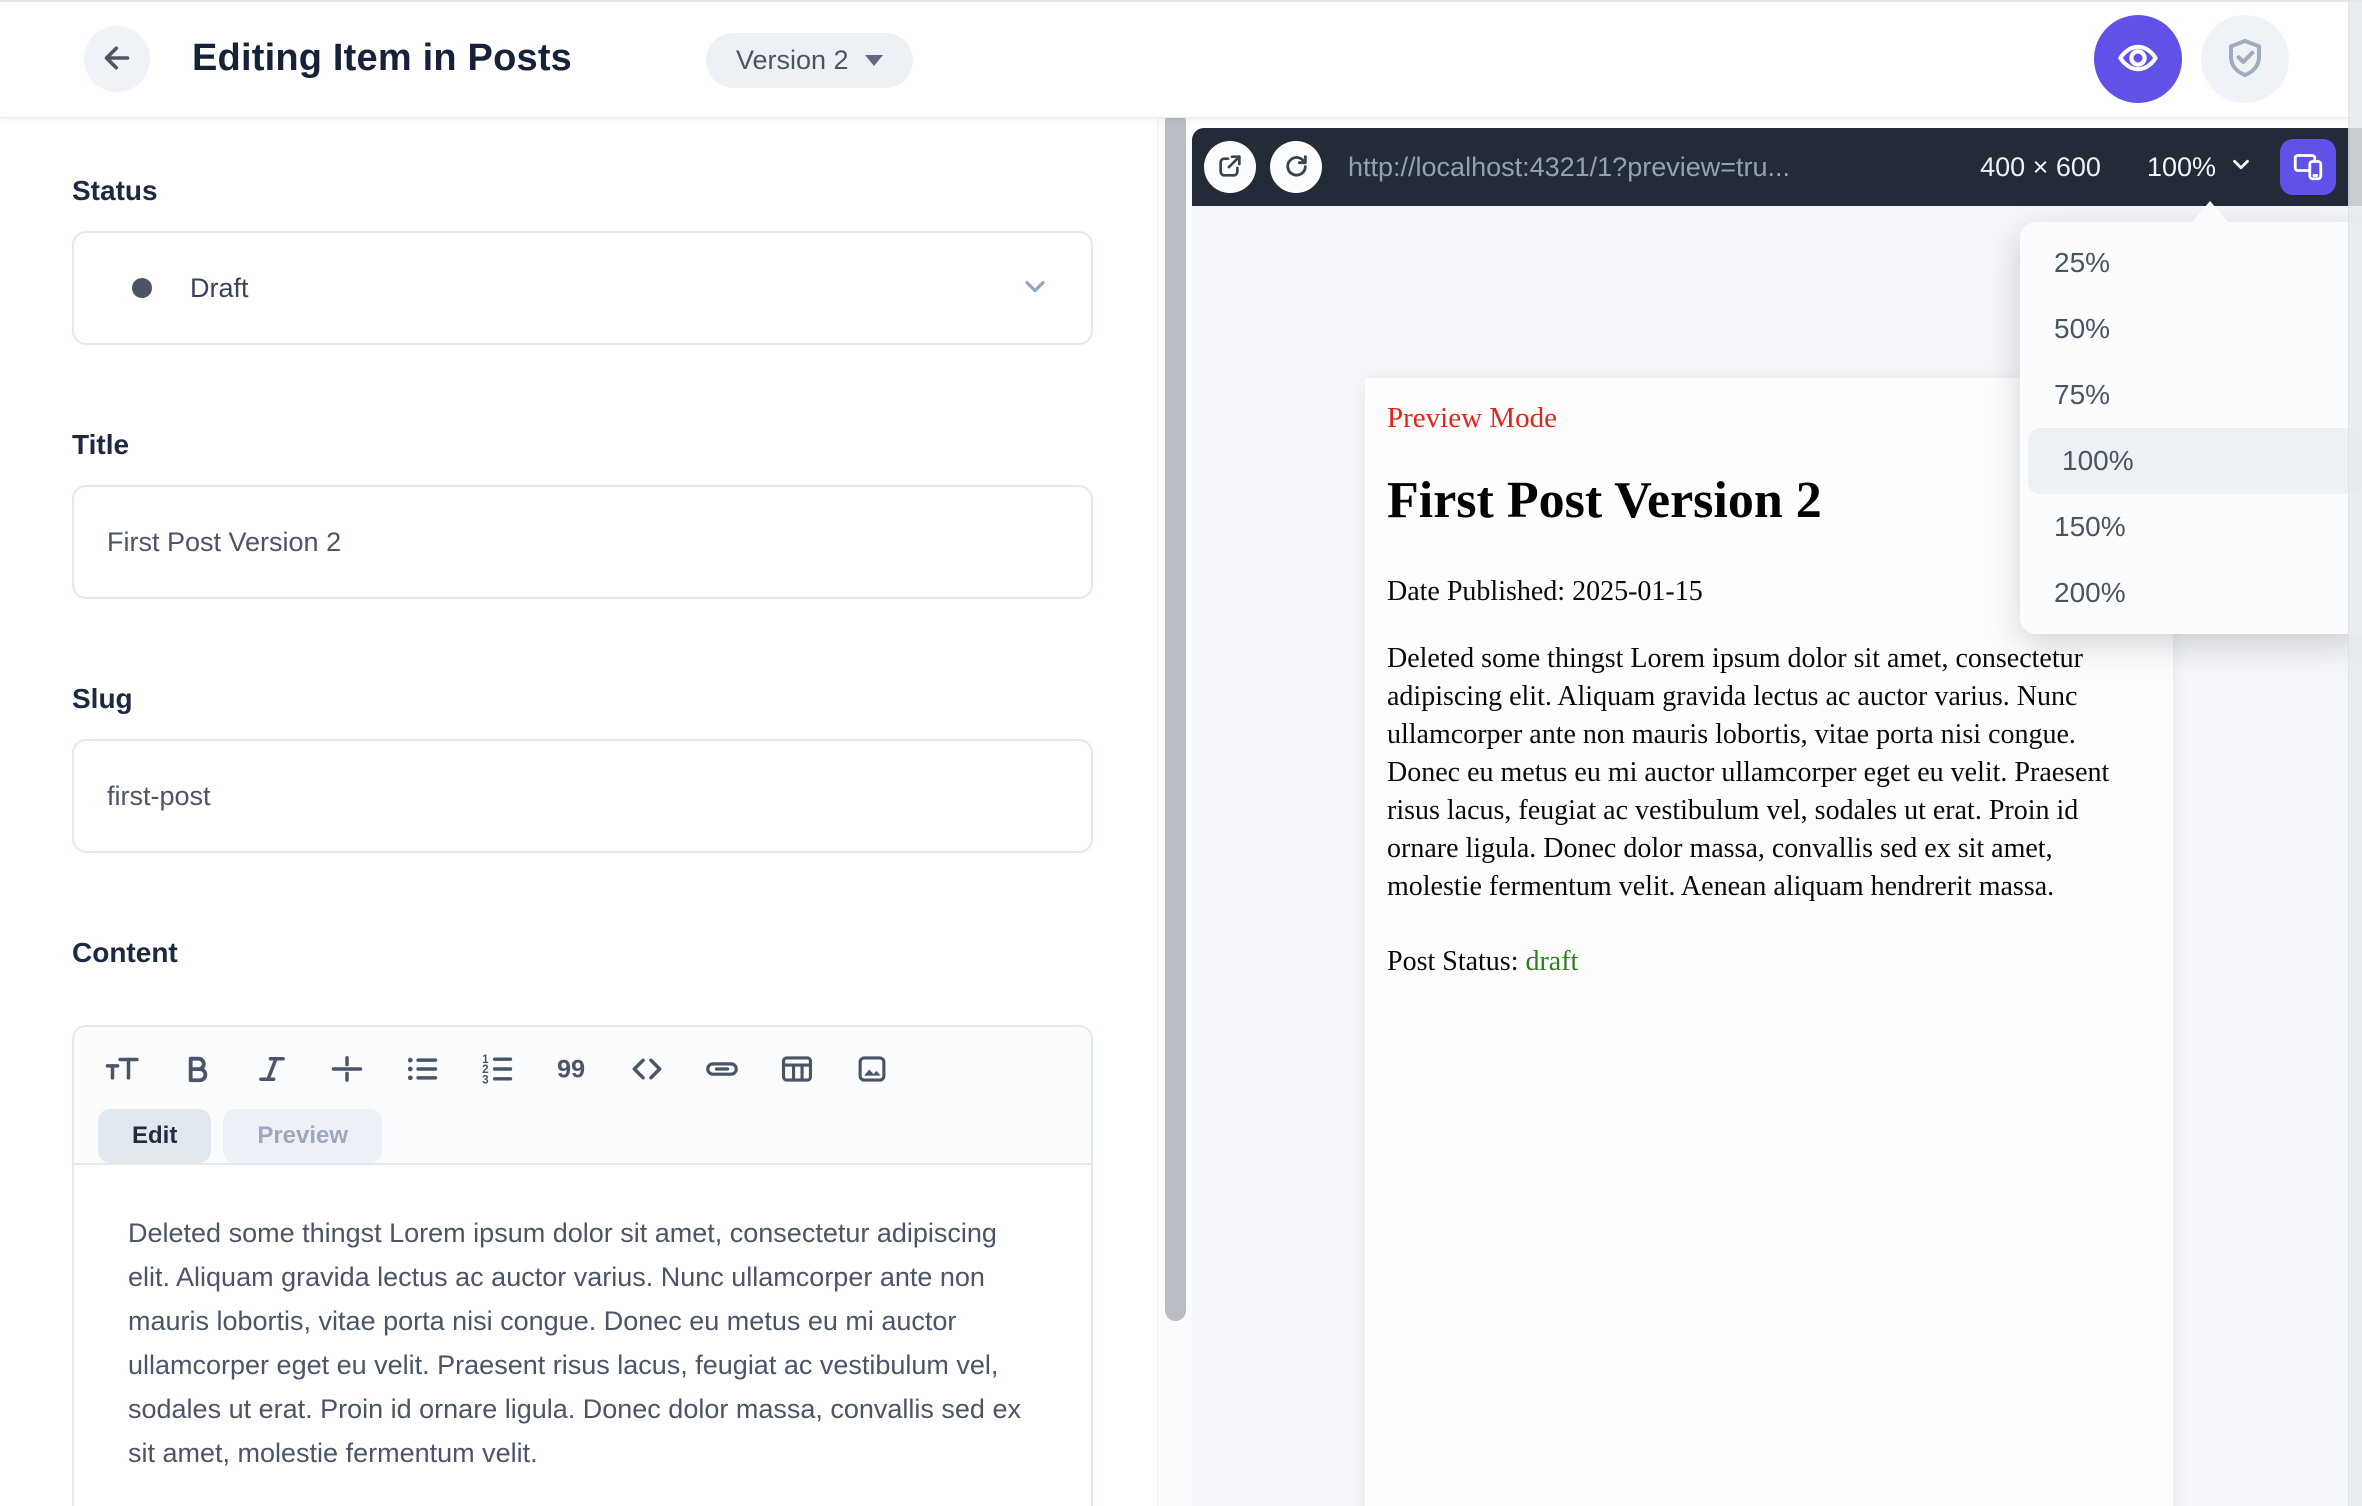 This screenshot has height=1506, width=2362. I want to click on bold-button, so click(197, 1069).